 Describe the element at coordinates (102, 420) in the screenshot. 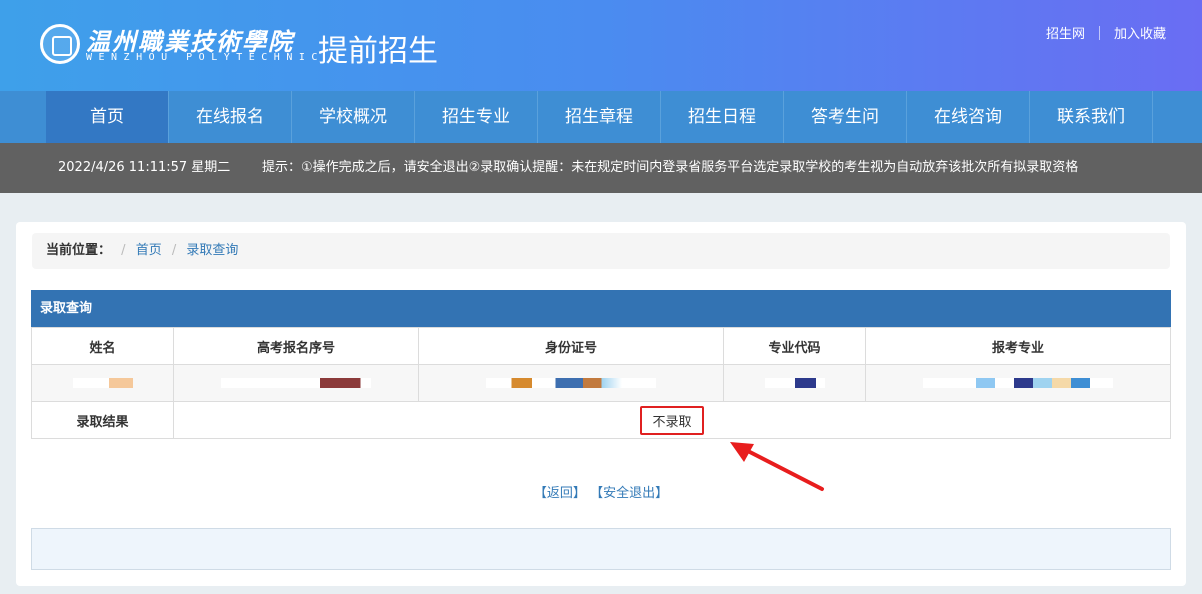

I see `result-label: 录取结果` at that location.